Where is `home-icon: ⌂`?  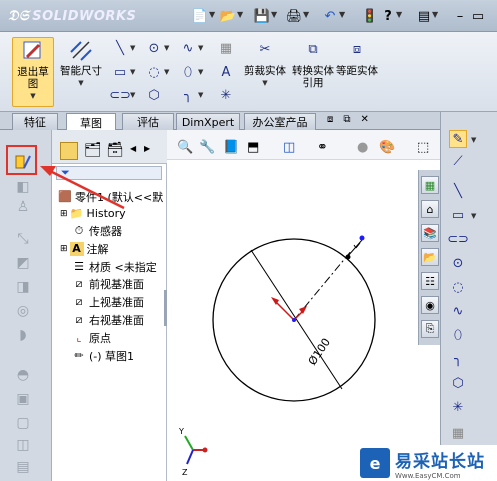
home-icon: ⌂ is located at coordinates (430, 209).